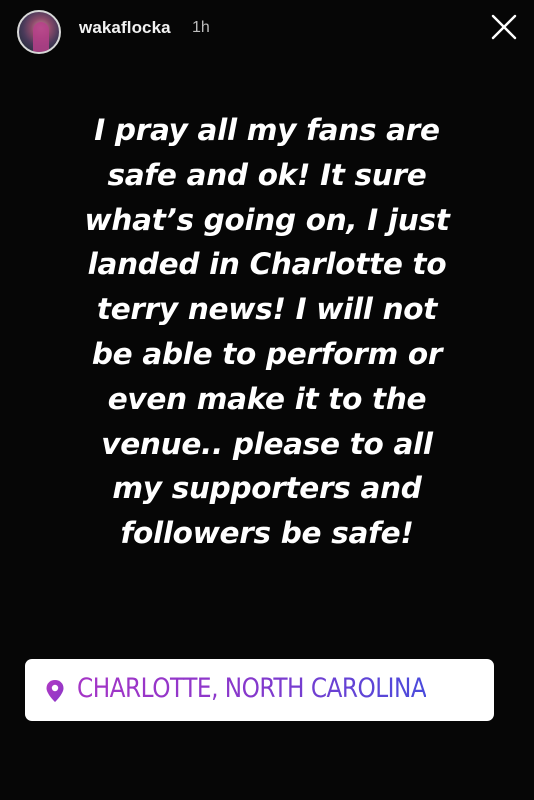 The height and width of the screenshot is (800, 534). I want to click on timestamp: 1h, so click(201, 27).